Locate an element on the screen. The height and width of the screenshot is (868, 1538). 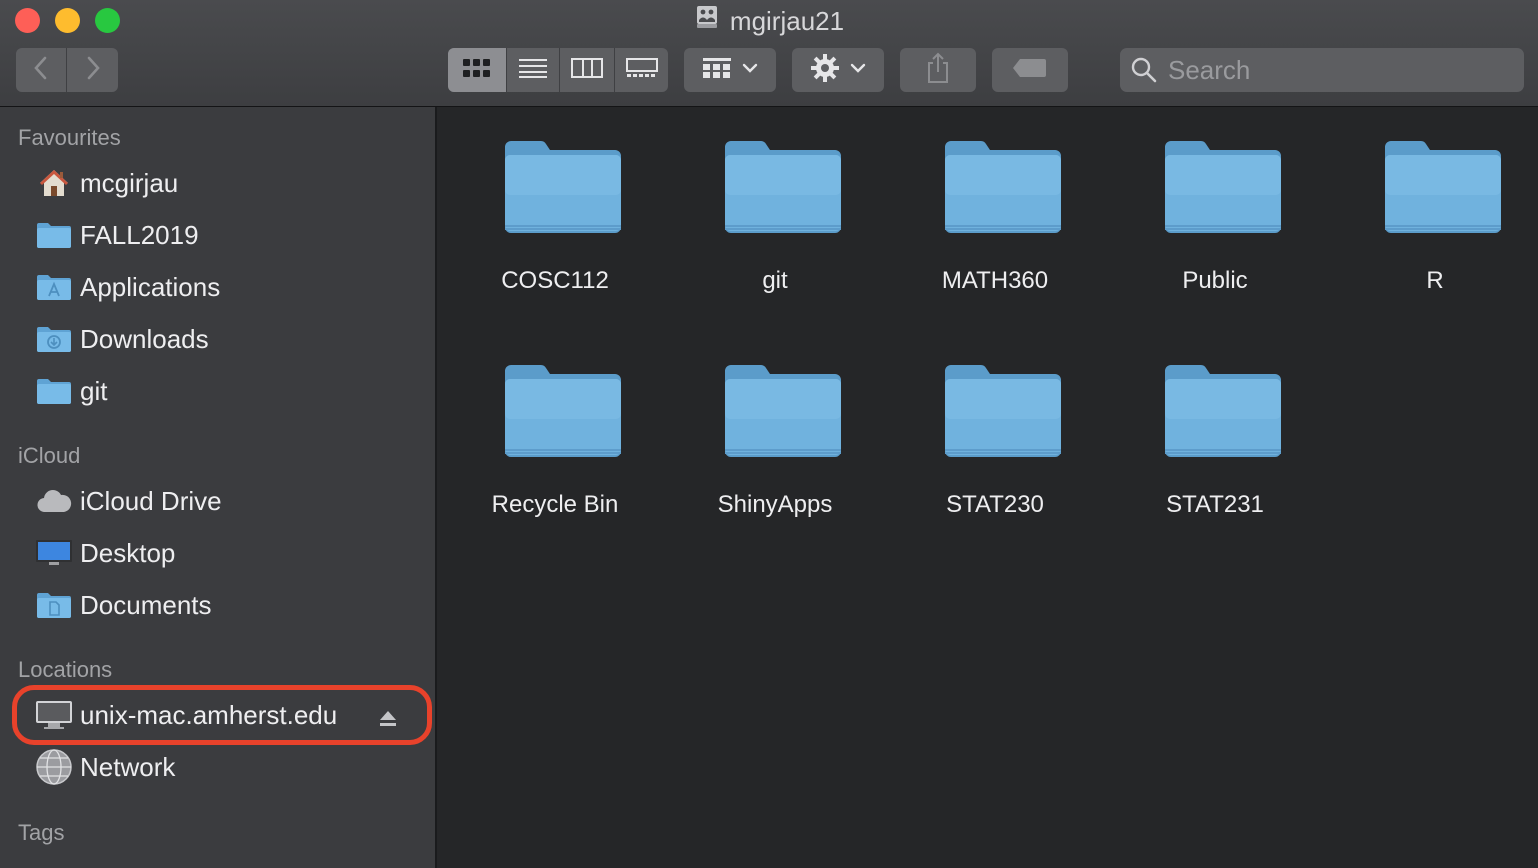
sidebar-item-desktop: Desktop is located at coordinates (229, 553).